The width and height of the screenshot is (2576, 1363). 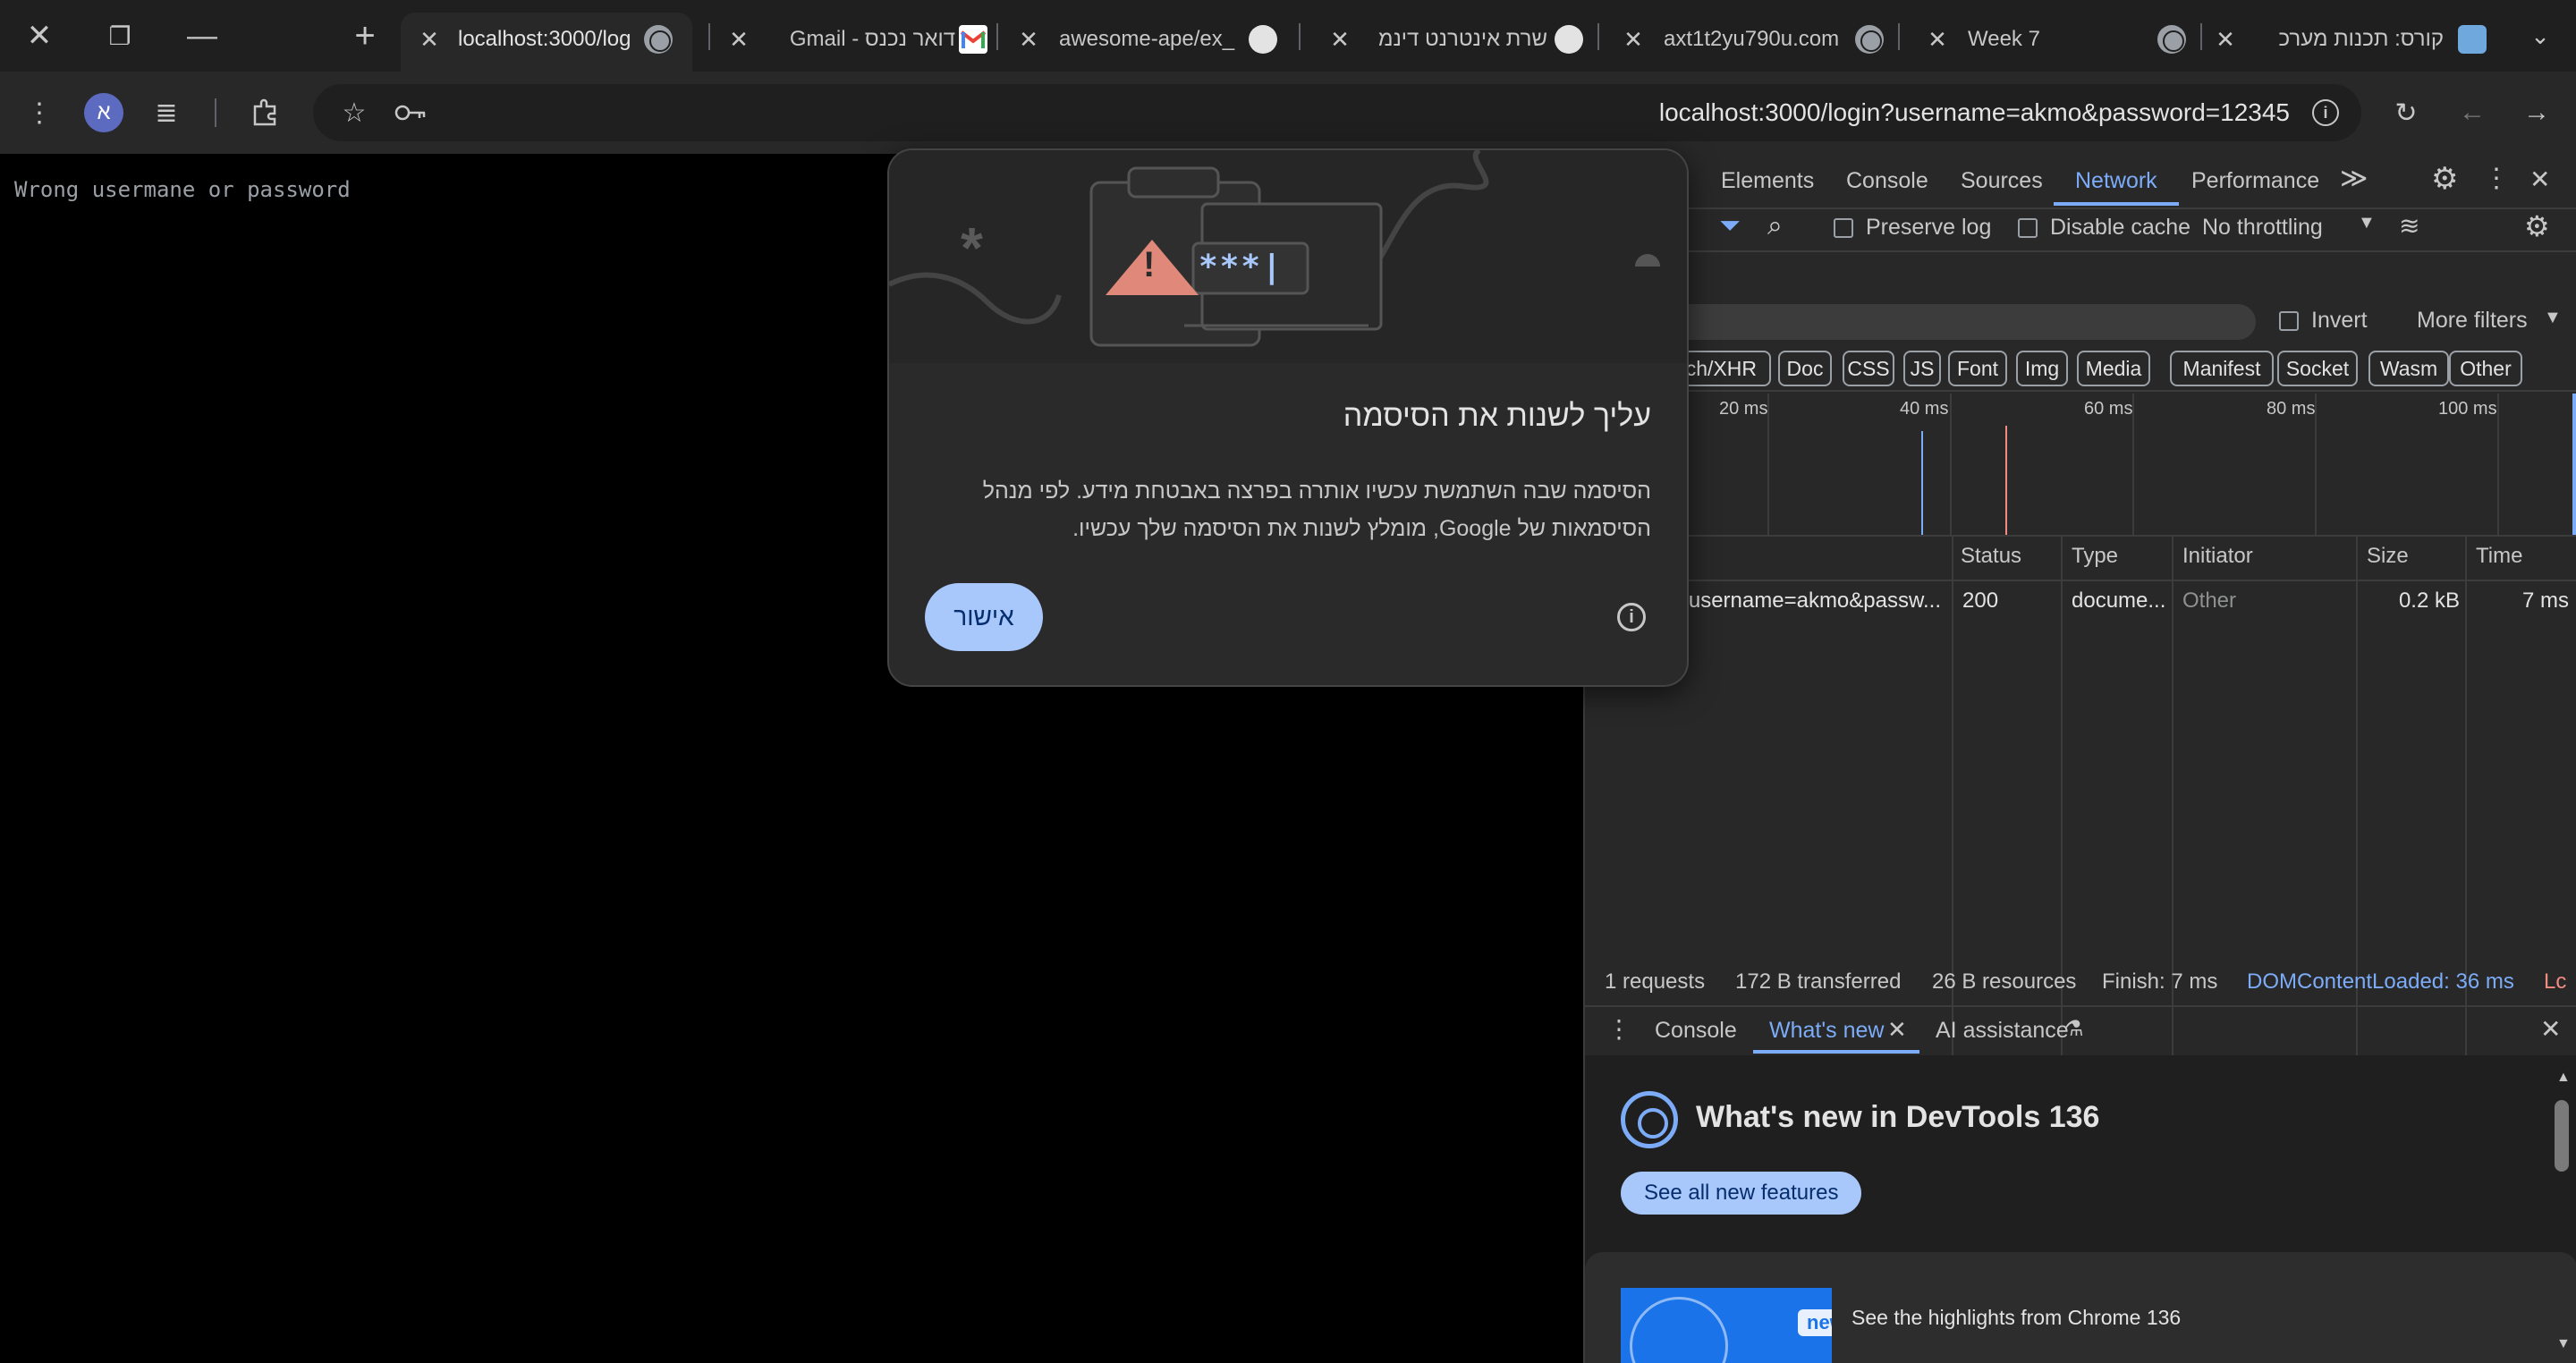 What do you see at coordinates (1497, 416) in the screenshot?
I see `dialog-title: עליך לשנות את הסיסמה` at bounding box center [1497, 416].